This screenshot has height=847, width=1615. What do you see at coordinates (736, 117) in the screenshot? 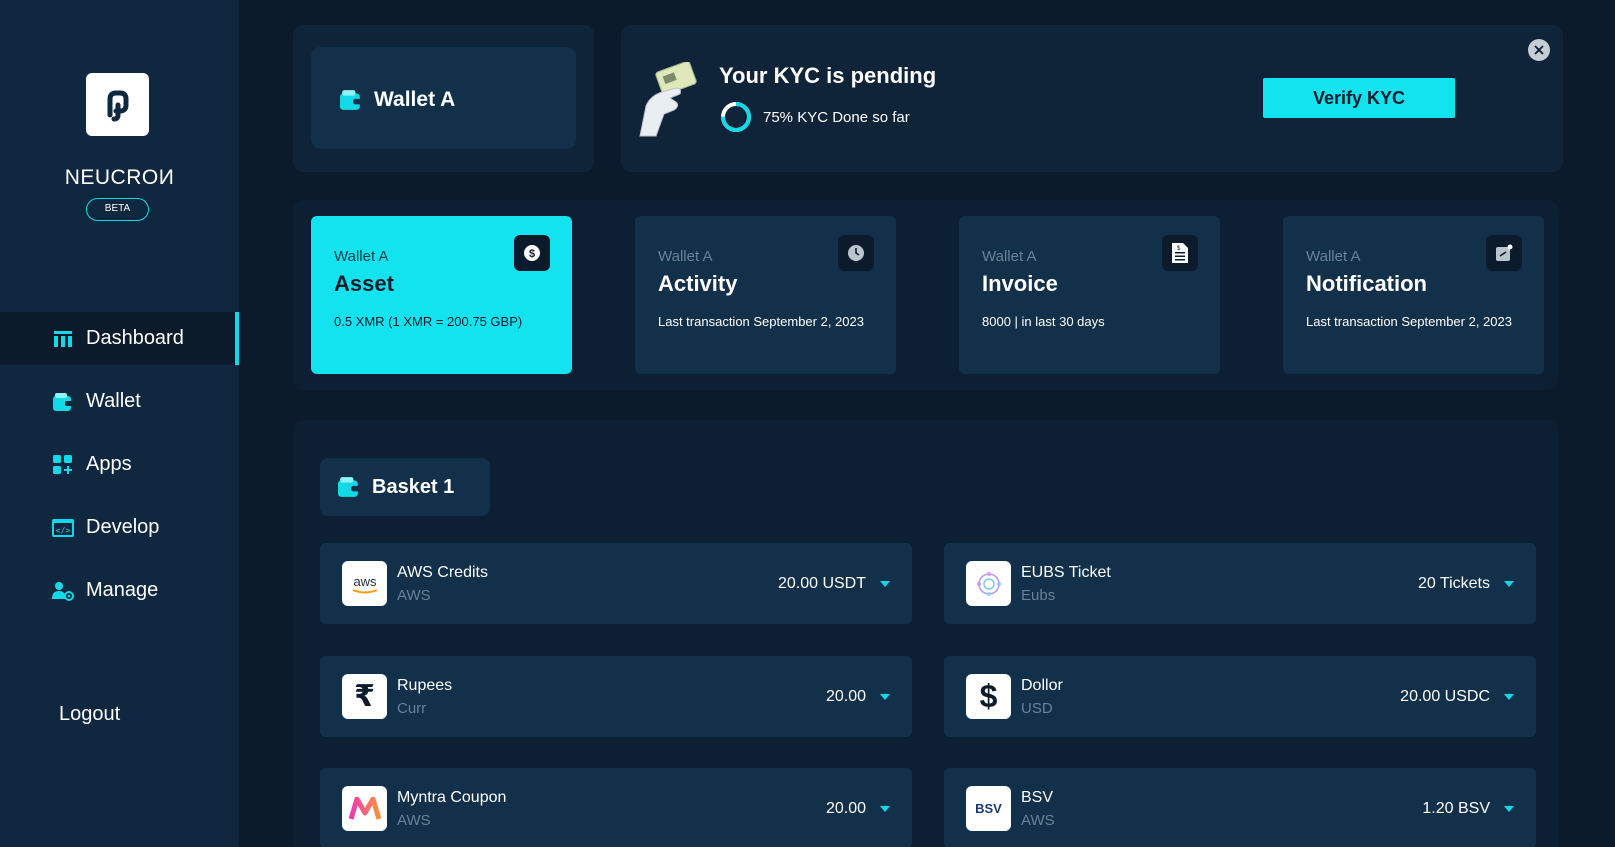
I see `kyc-progress-ring-icon` at bounding box center [736, 117].